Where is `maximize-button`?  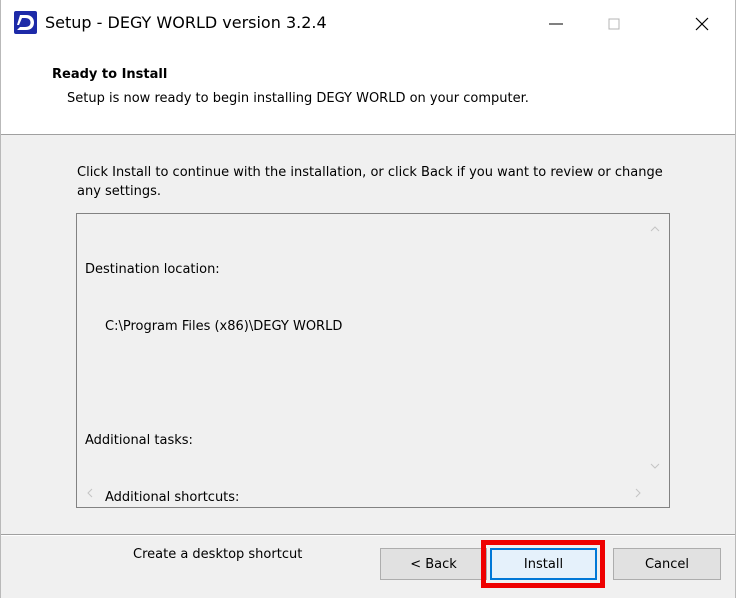
maximize-button is located at coordinates (614, 24).